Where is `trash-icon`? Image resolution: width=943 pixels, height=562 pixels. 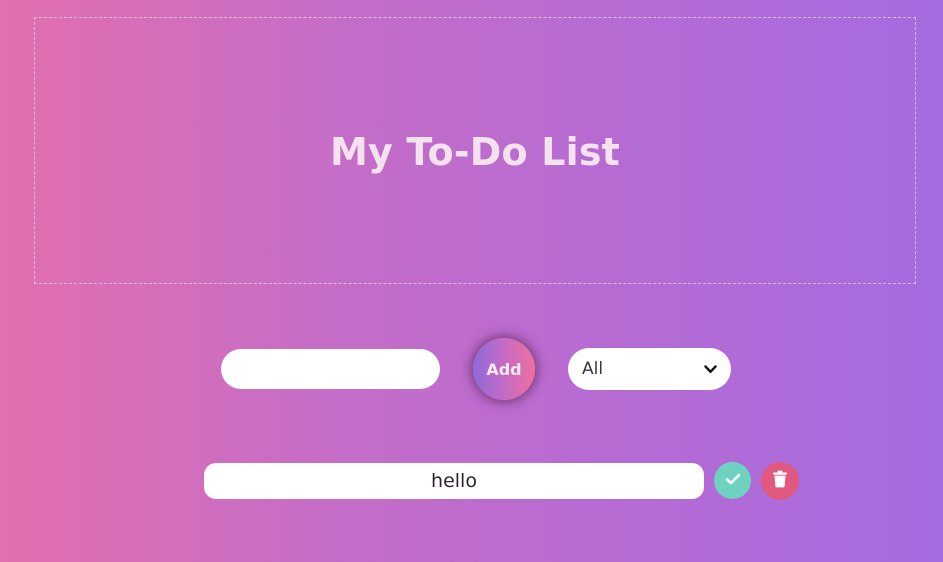 trash-icon is located at coordinates (780, 481).